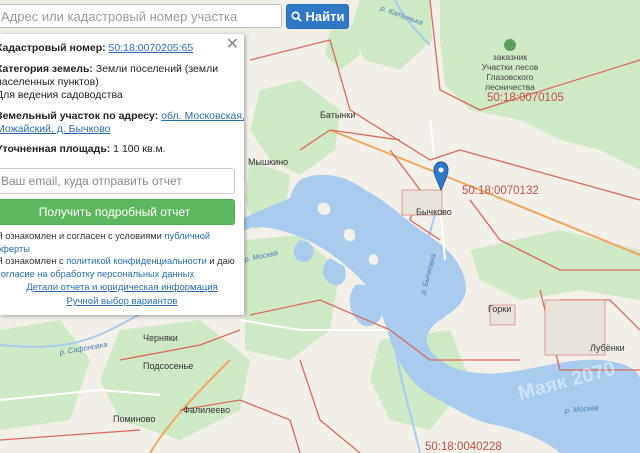  What do you see at coordinates (61, 95) in the screenshot?
I see `row-value: Для ведения садоводства` at bounding box center [61, 95].